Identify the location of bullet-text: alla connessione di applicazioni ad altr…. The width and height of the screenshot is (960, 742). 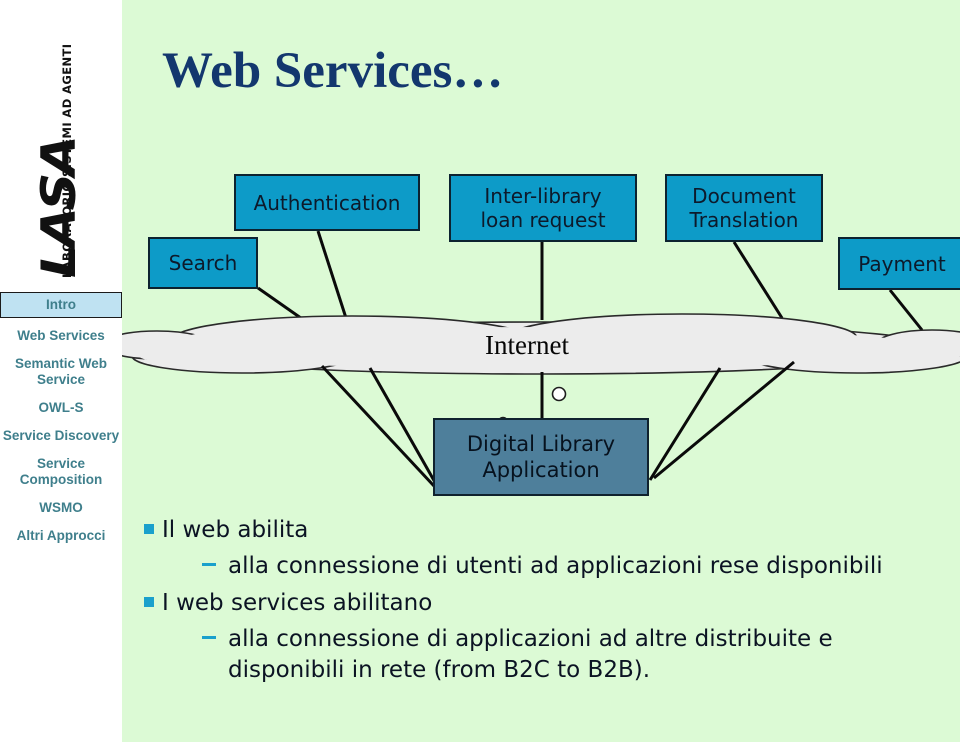
(530, 654).